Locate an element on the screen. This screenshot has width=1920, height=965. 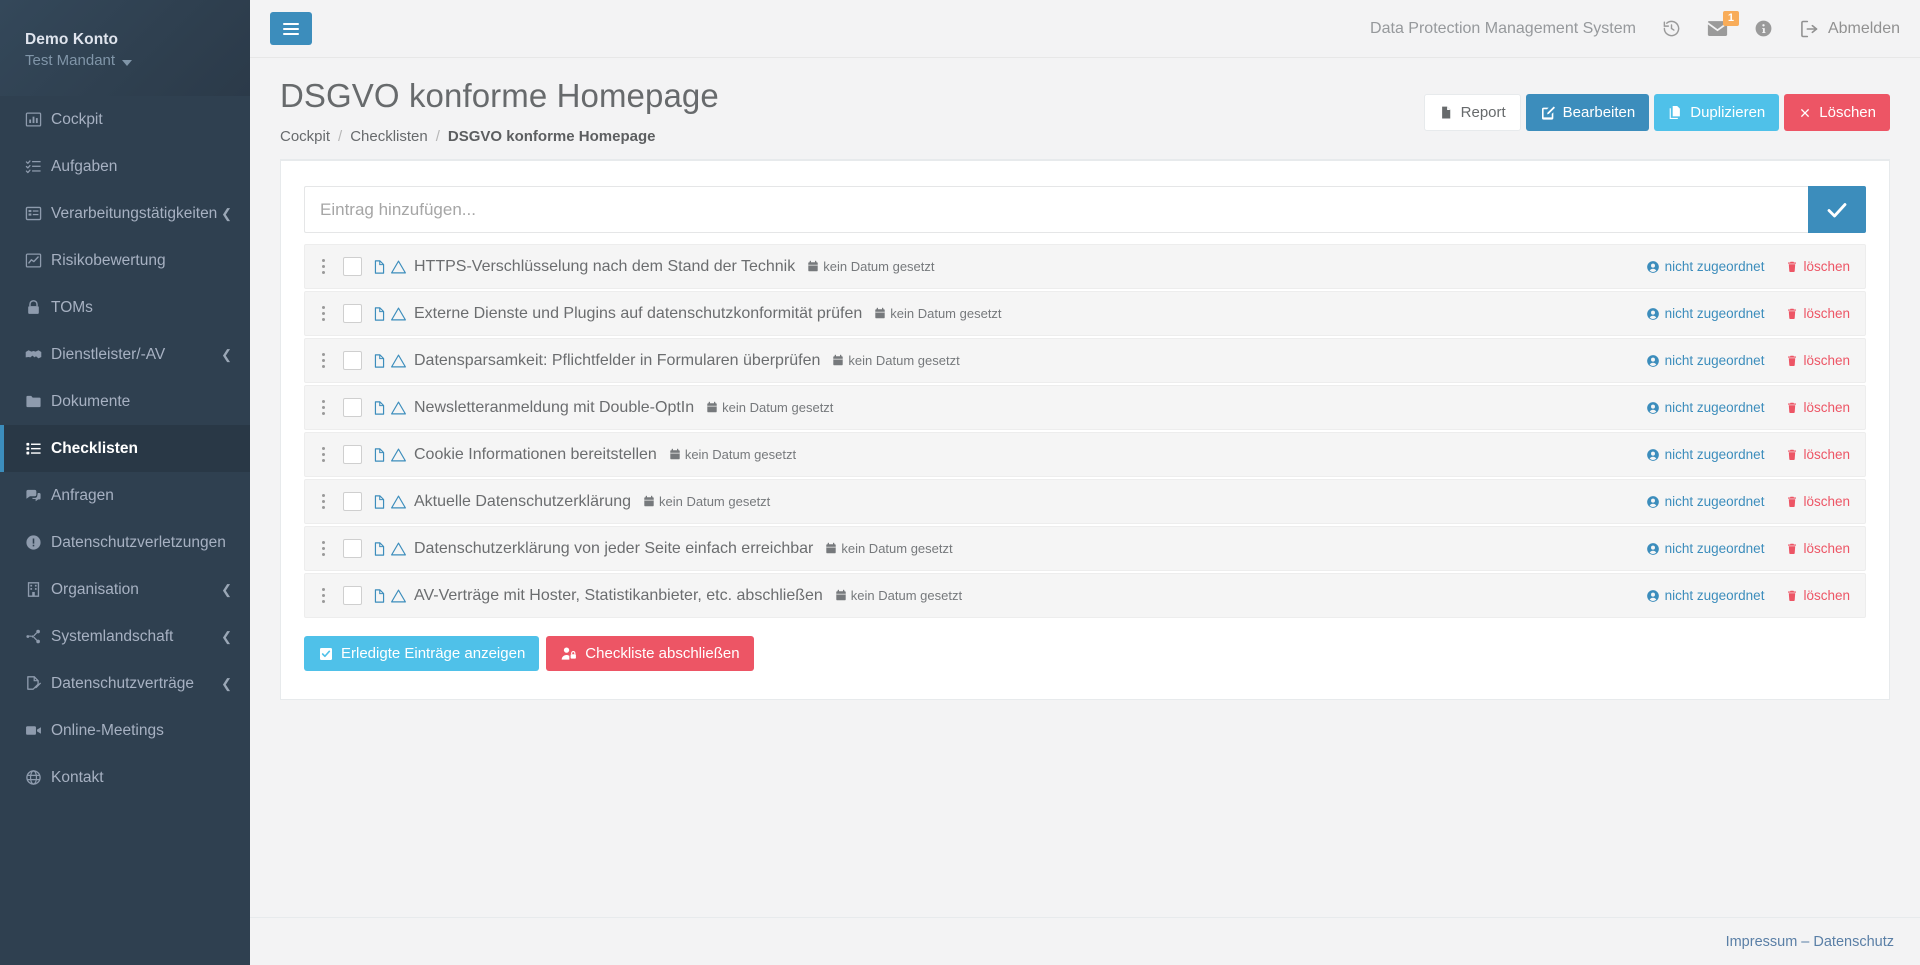
sidebar-item-aufgaben: Aufgaben is located at coordinates (125, 166).